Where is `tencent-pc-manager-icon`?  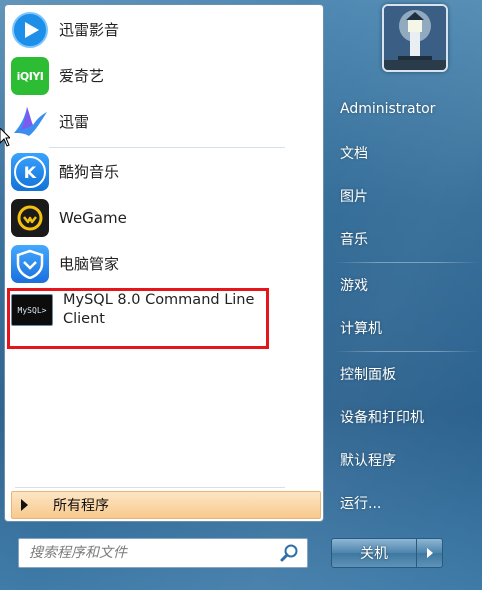
tencent-pc-manager-icon is located at coordinates (30, 264).